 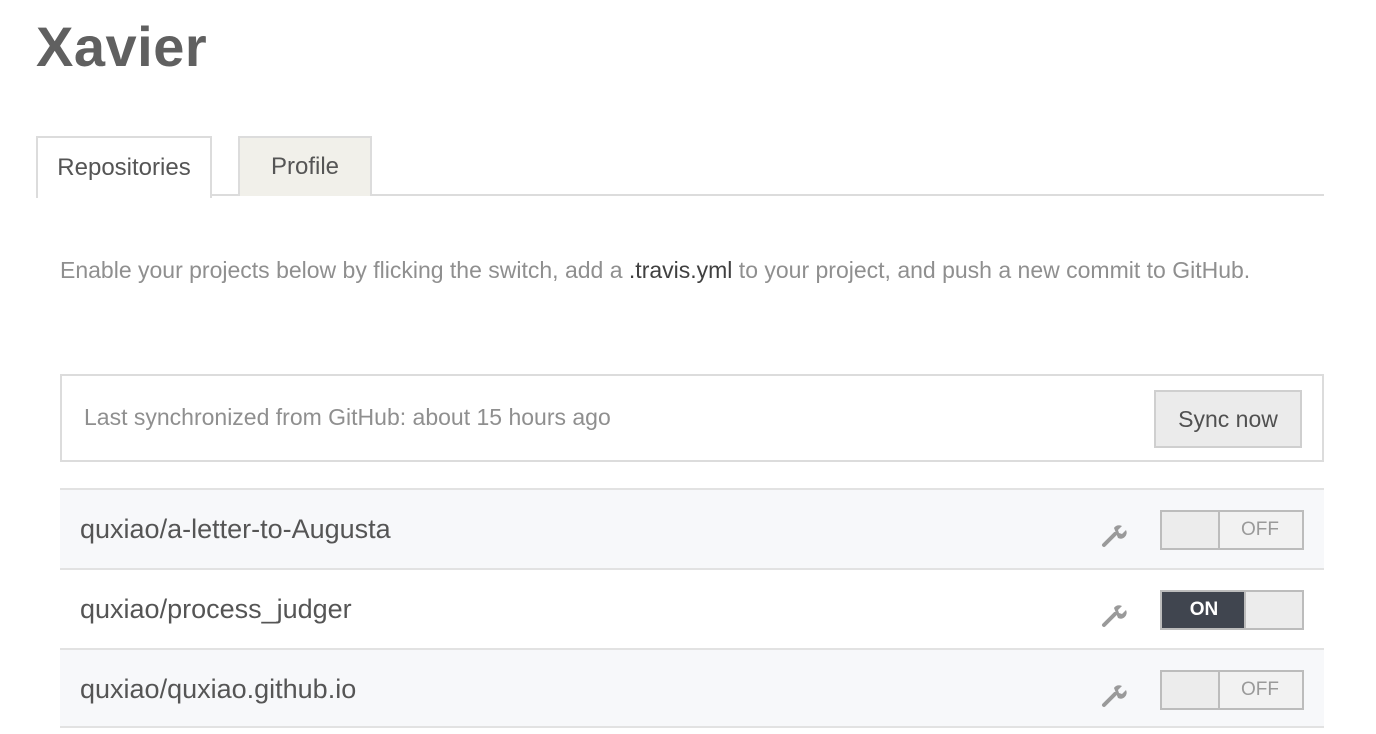 I want to click on repo-row: quxiao/quxiao.github.io OFF, so click(x=692, y=688).